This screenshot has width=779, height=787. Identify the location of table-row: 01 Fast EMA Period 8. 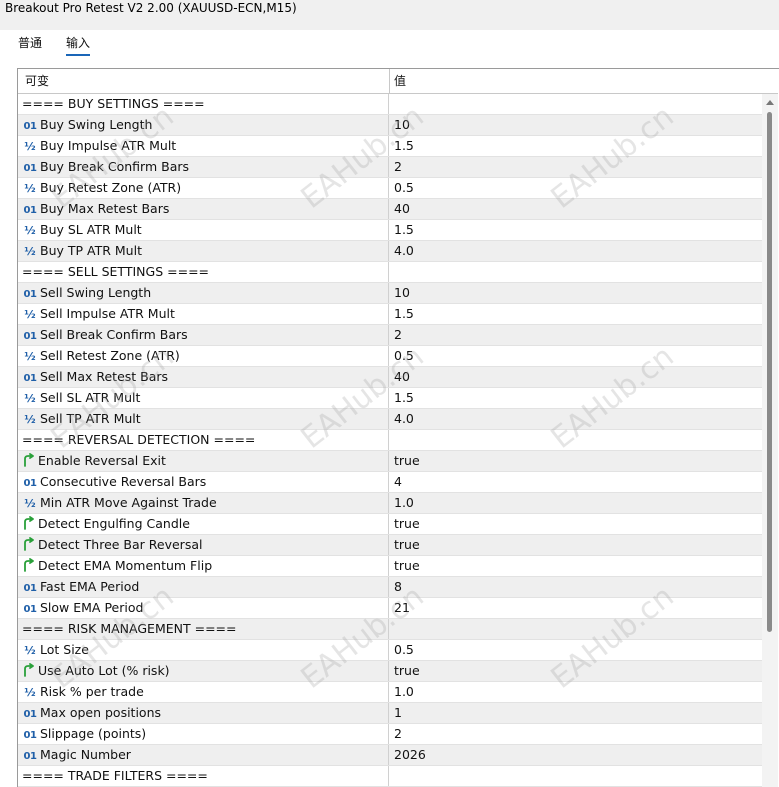
(390, 587).